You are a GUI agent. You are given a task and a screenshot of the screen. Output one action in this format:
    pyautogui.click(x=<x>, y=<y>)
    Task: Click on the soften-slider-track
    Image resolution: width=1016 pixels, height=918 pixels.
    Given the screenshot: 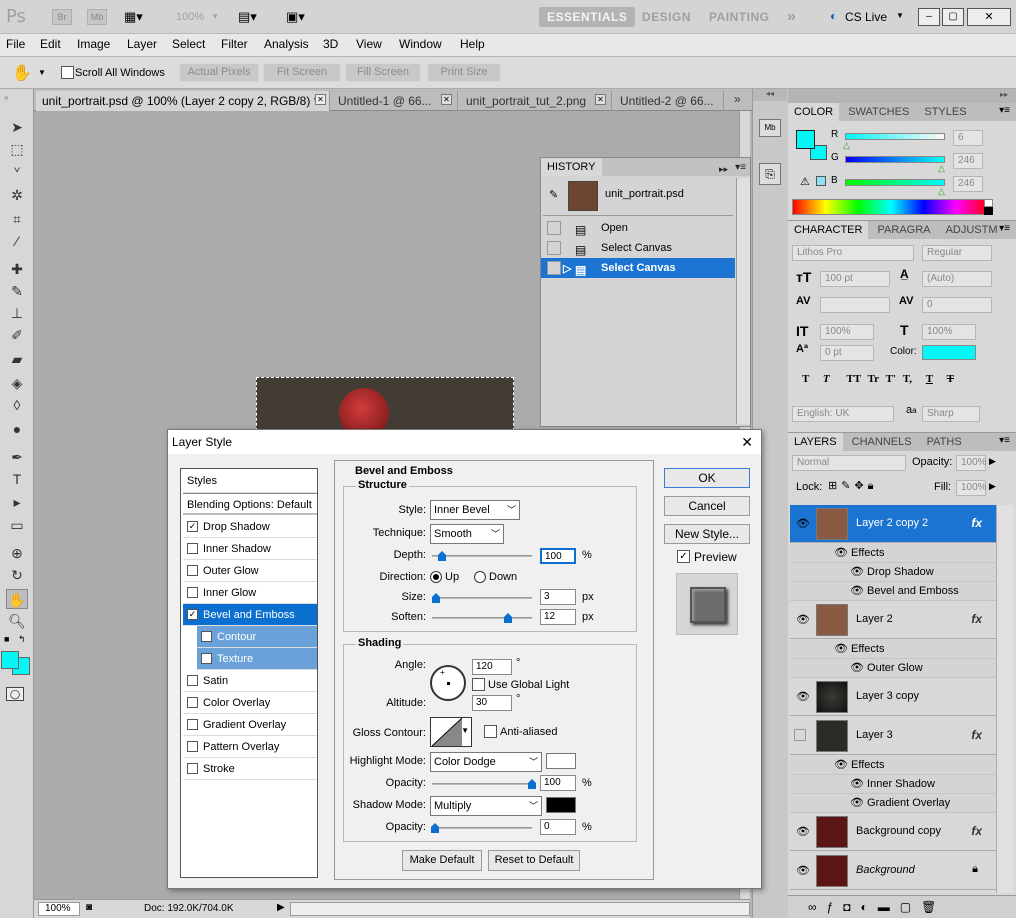 What is the action you would take?
    pyautogui.click(x=482, y=618)
    